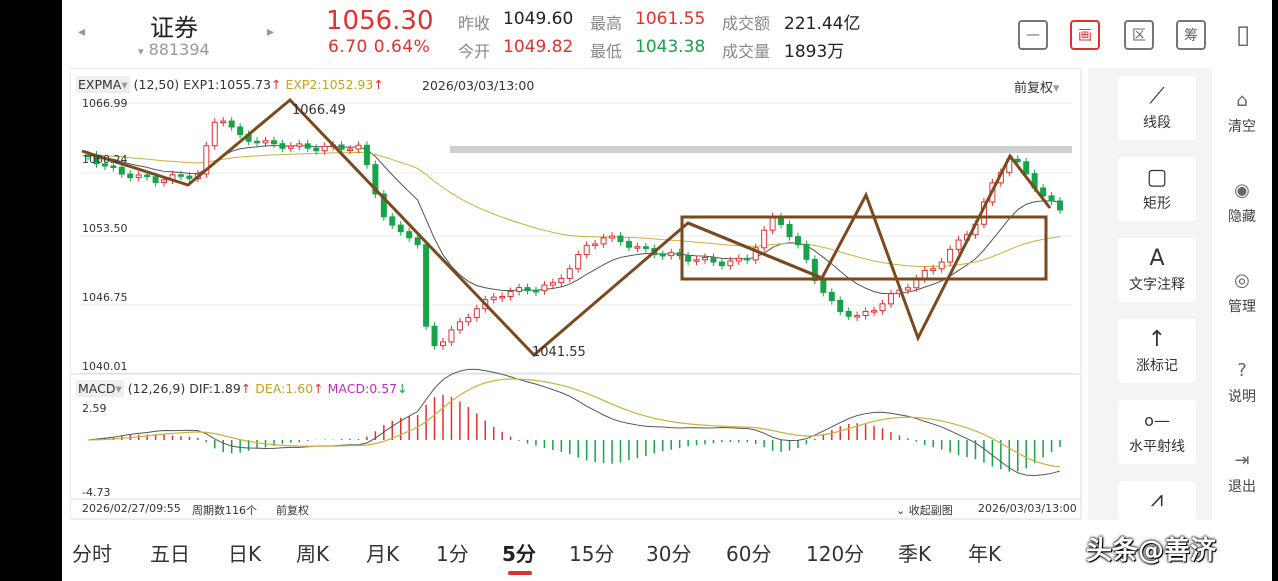 This screenshot has width=1278, height=581. I want to click on tool-rise-mark: ↑ 涨标记, so click(1157, 351).